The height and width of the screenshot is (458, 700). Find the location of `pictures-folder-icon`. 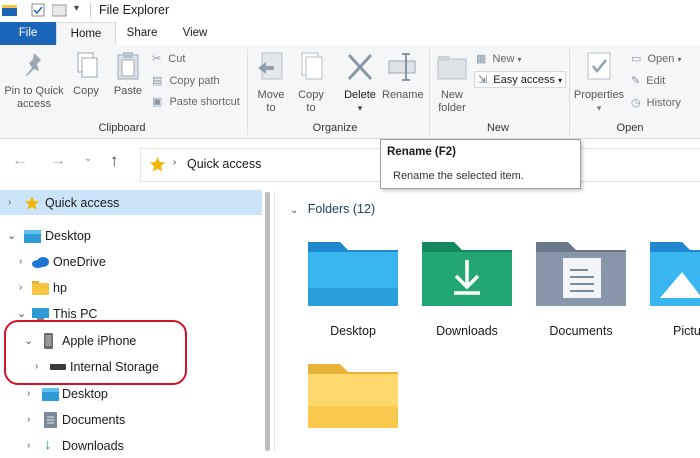

pictures-folder-icon is located at coordinates (675, 274).